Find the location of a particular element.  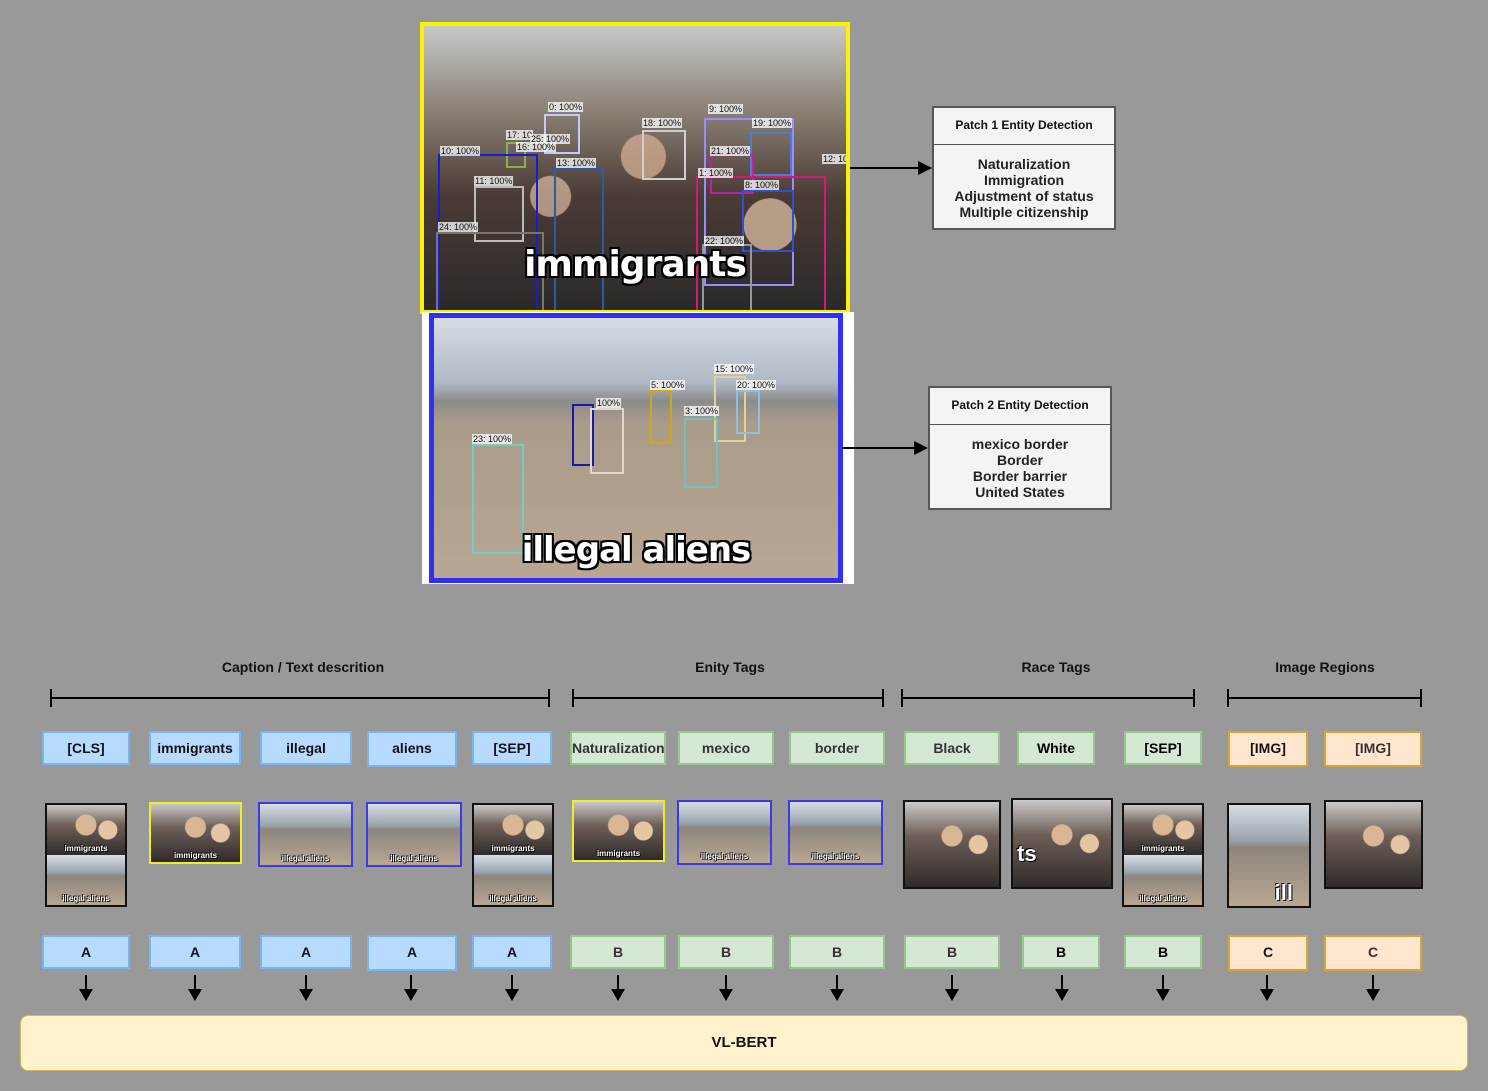

detection-label: 23: 100% is located at coordinates (492, 439).